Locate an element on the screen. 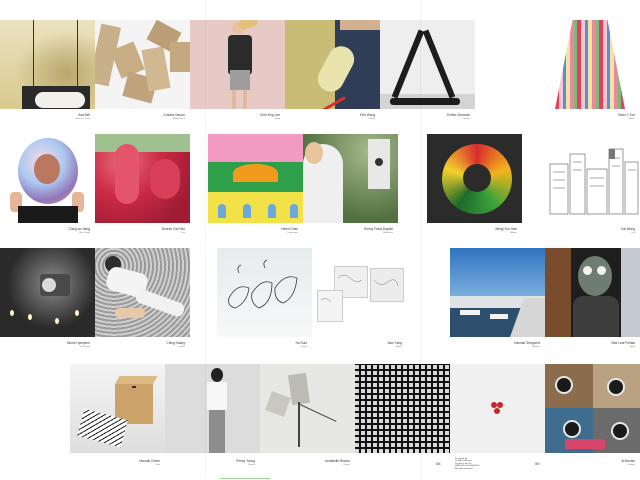 The height and width of the screenshot is (480, 640). artwork-stacked-blocks is located at coordinates (142, 64).